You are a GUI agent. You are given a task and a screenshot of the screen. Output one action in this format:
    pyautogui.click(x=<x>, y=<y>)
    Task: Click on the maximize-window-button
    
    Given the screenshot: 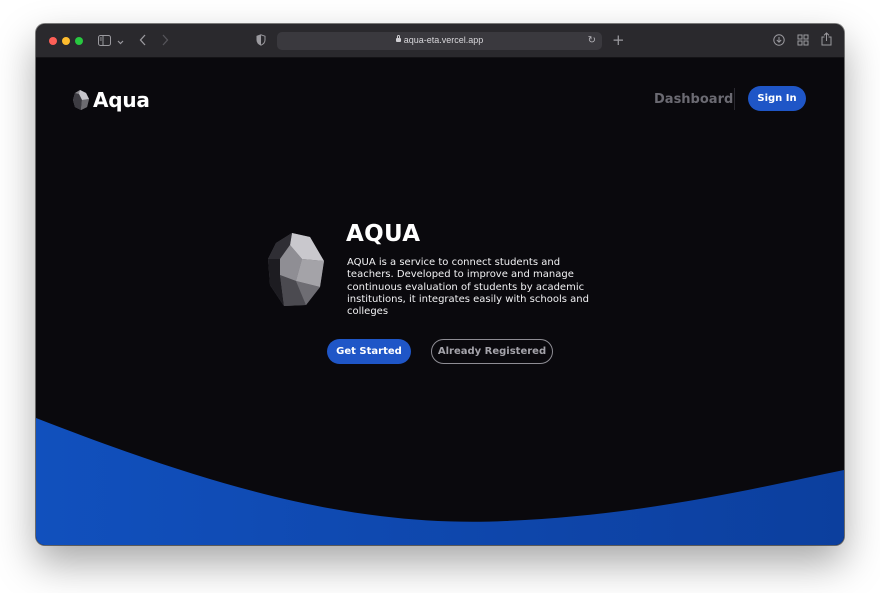 What is the action you would take?
    pyautogui.click(x=79, y=41)
    